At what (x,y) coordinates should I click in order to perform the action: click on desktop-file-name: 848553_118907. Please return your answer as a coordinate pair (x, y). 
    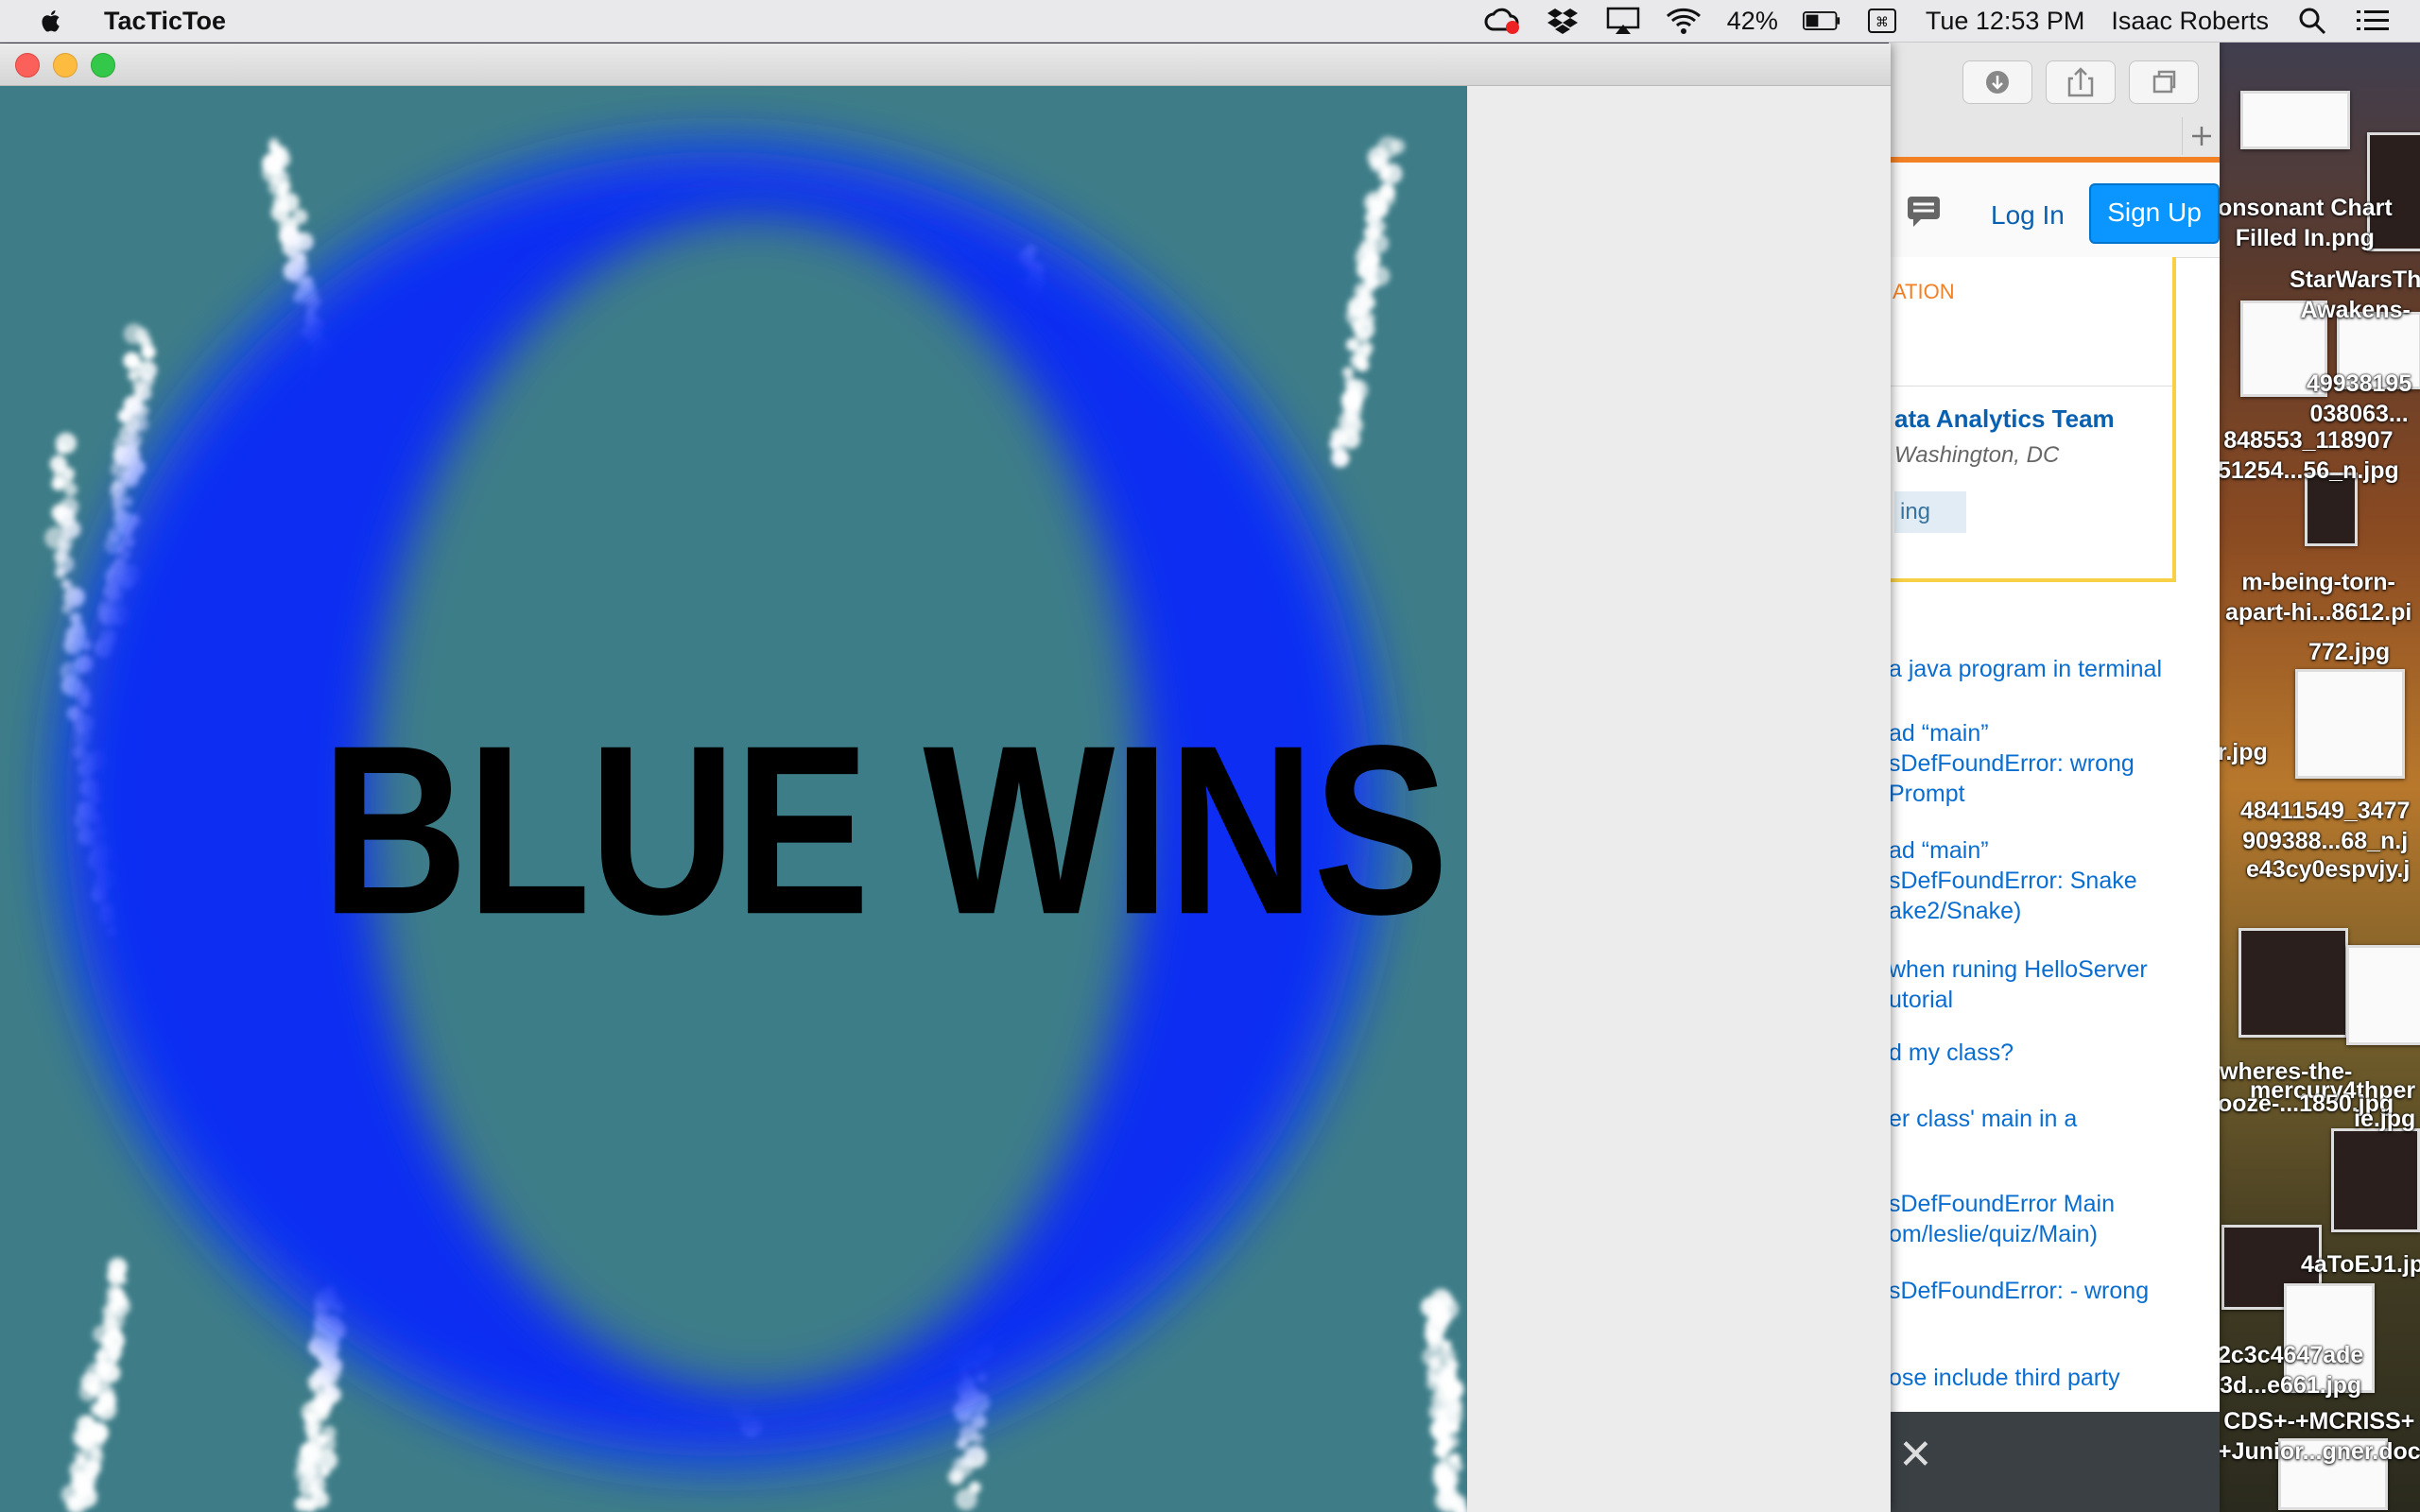
    Looking at the image, I should click on (2308, 440).